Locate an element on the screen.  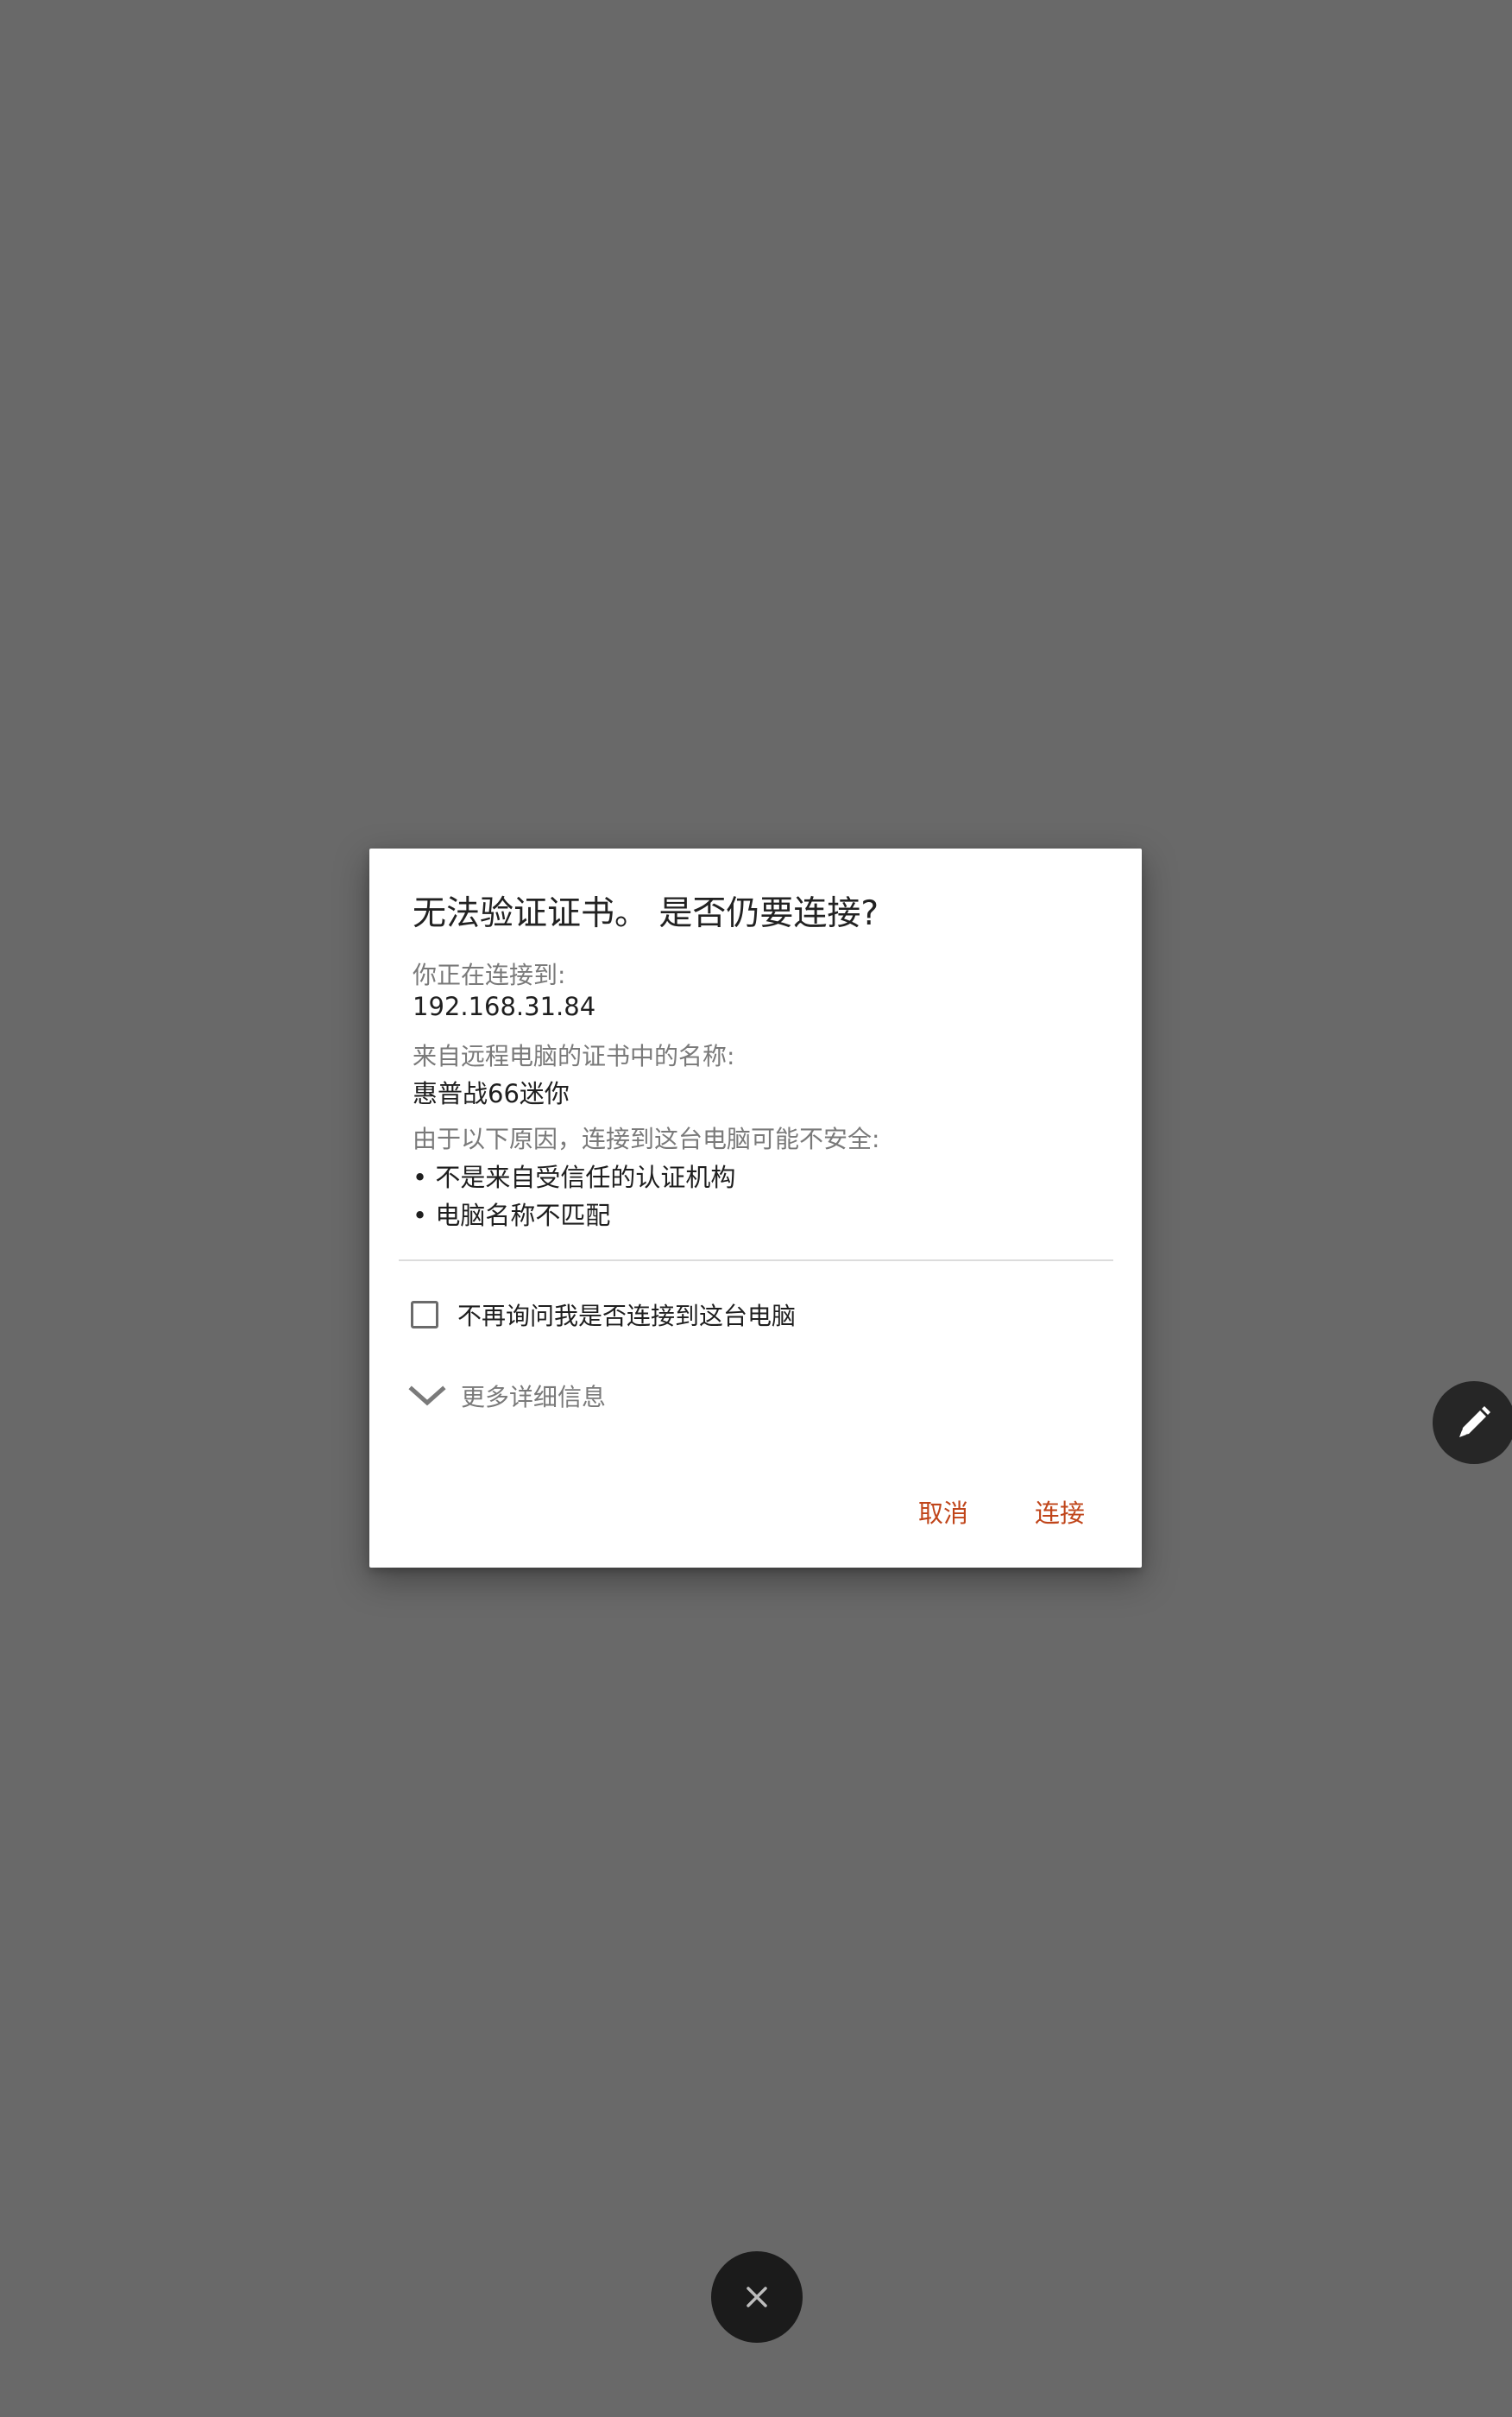
dialog-title: 无法验证证书。 是否仍要连接? is located at coordinates (646, 913).